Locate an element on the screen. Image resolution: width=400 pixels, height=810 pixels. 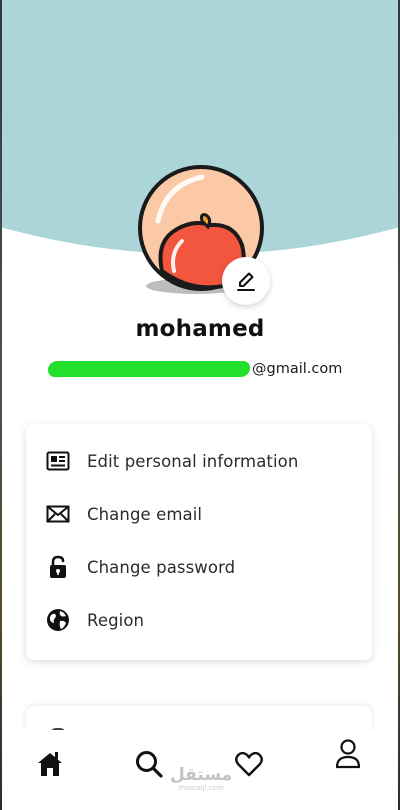
pencil-icon is located at coordinates (246, 281).